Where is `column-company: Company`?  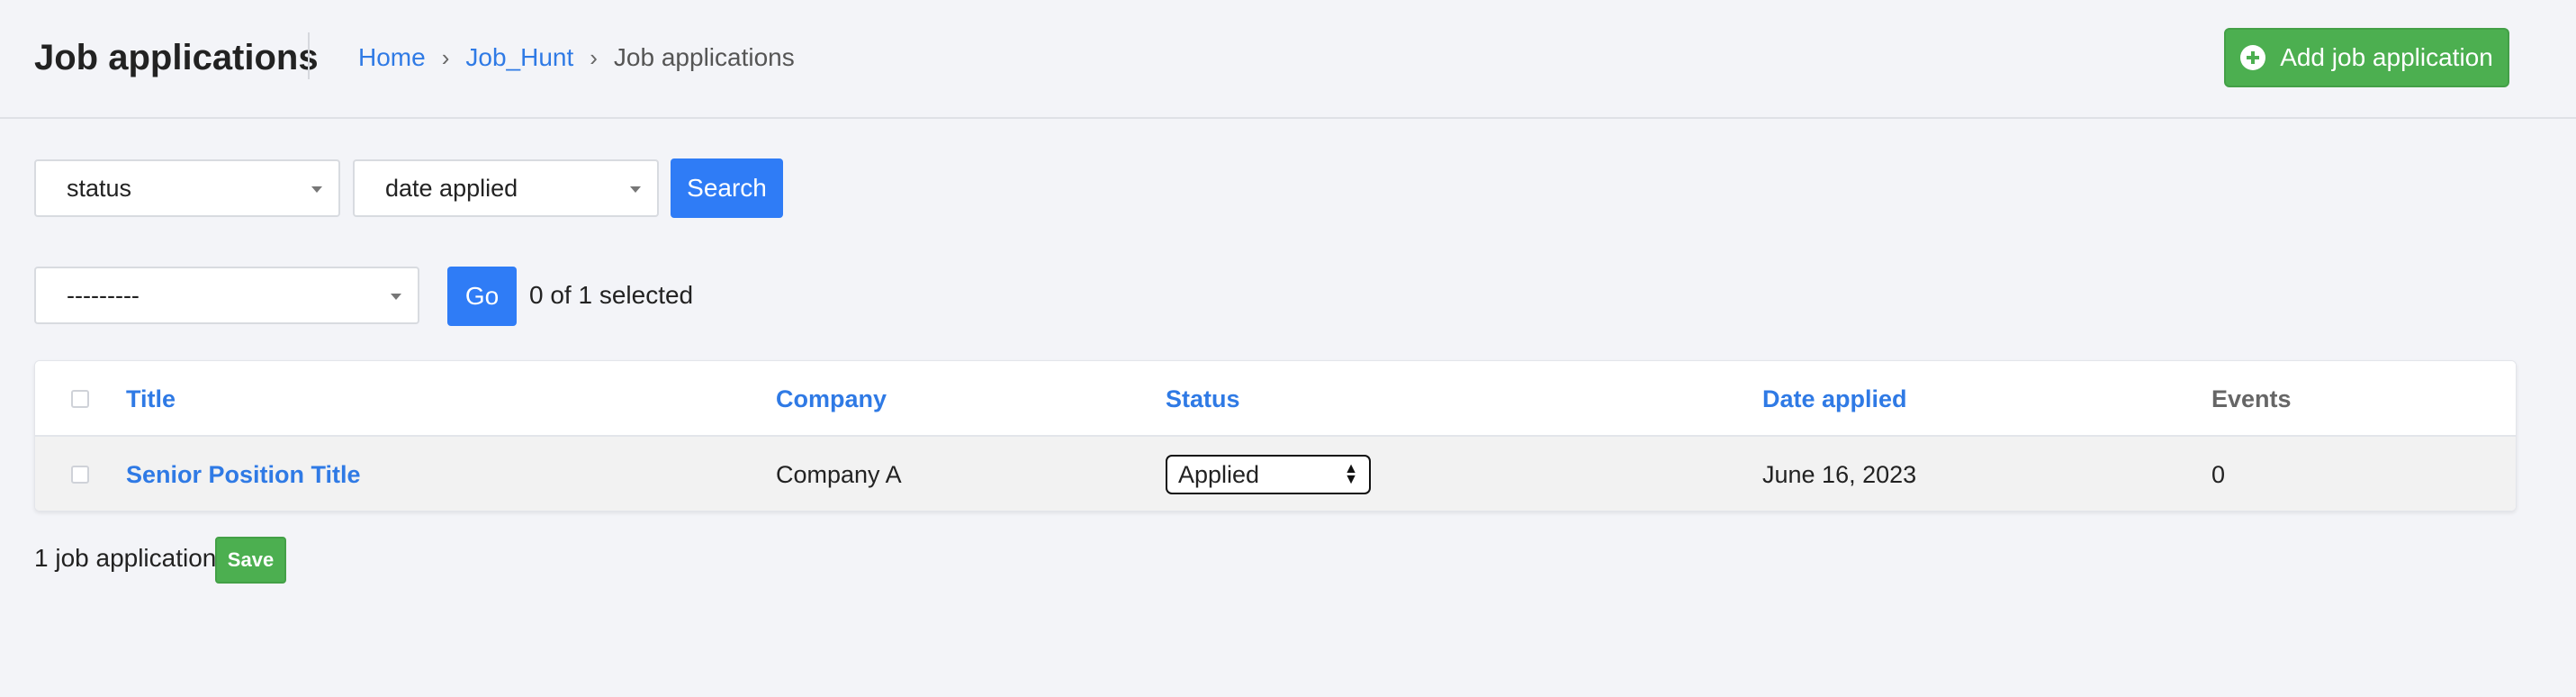 column-company: Company is located at coordinates (831, 399).